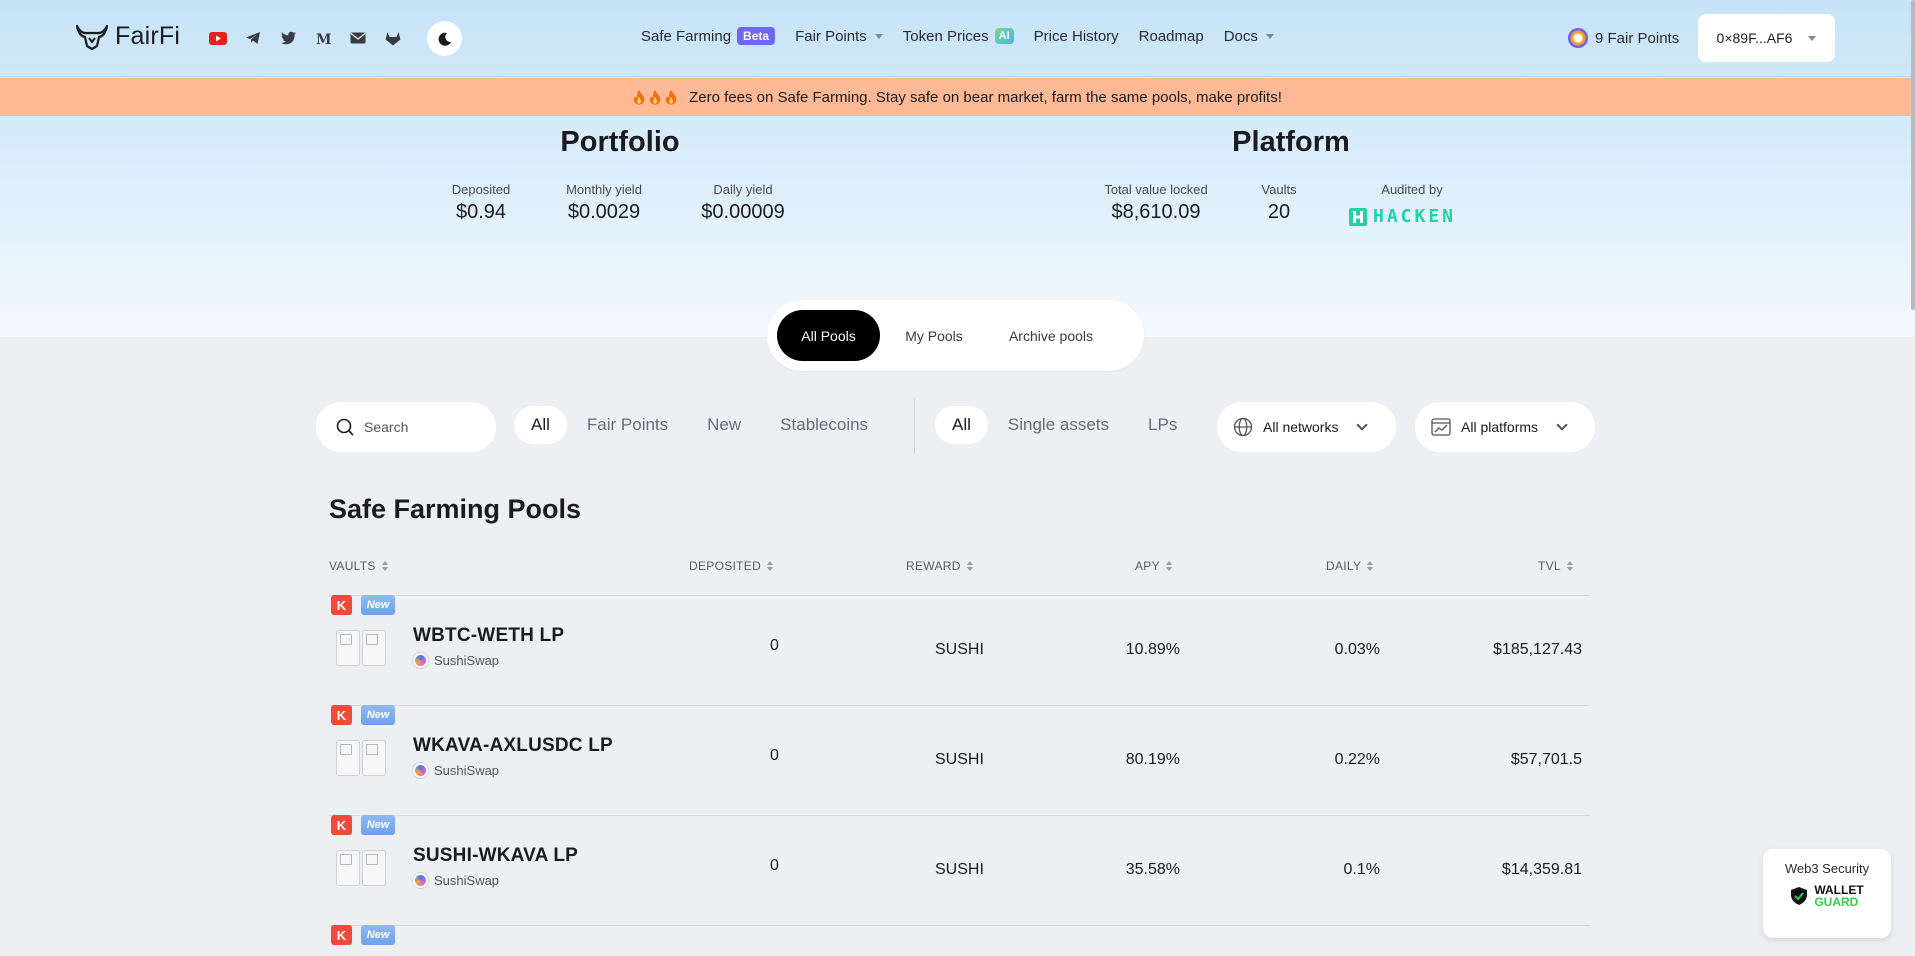 This screenshot has height=956, width=1915. I want to click on networks-dropdown: All networks, so click(1306, 427).